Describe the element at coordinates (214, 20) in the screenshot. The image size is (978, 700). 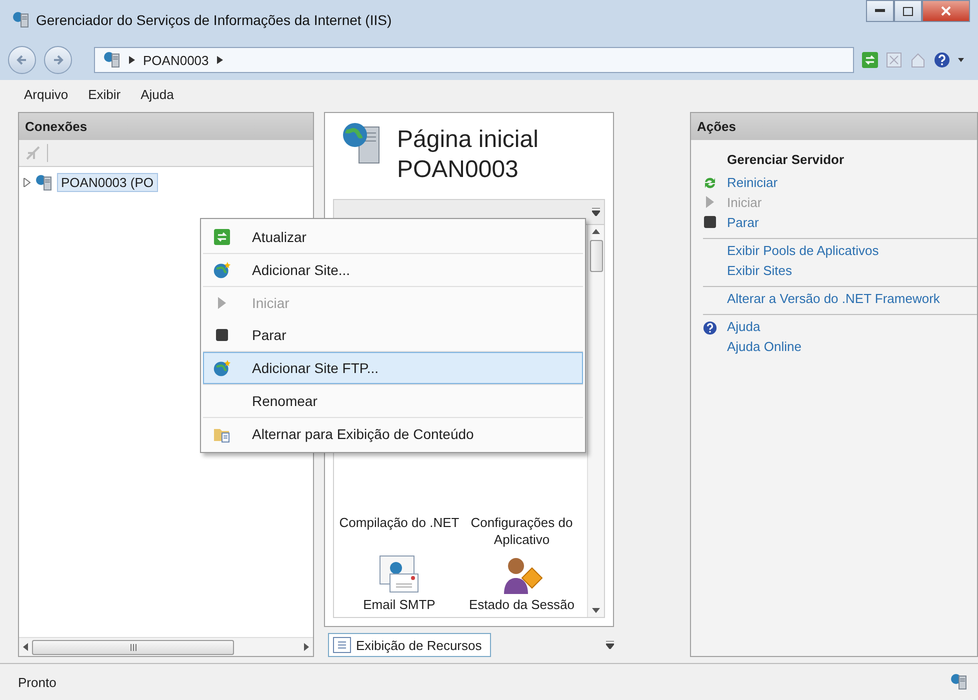
I see `window-title: Gerenciador do Serviços de Informações da Internet (IIS)` at that location.